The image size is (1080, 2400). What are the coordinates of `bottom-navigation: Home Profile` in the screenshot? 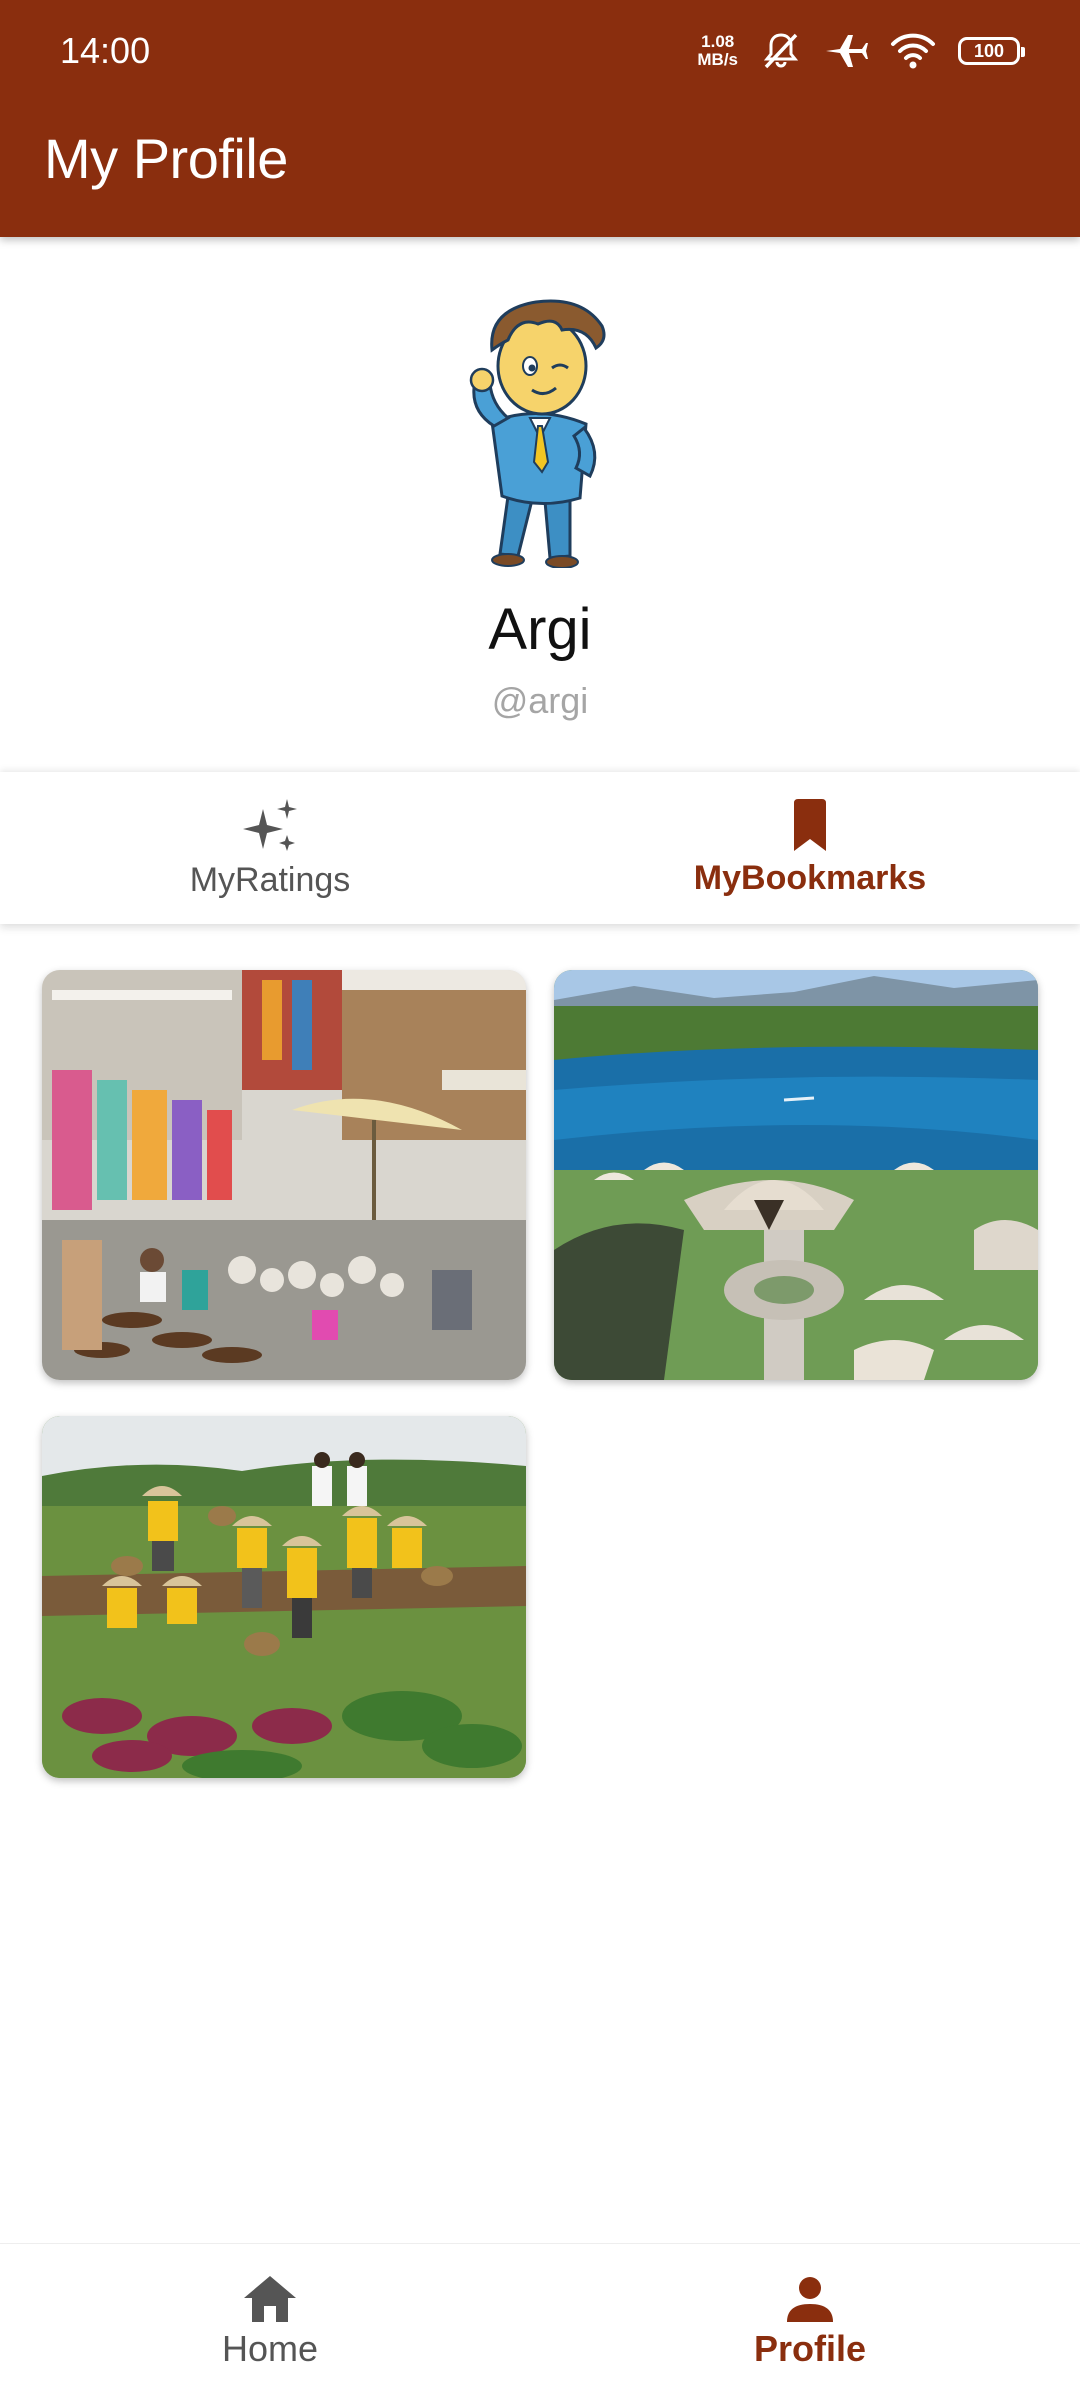 It's located at (540, 2321).